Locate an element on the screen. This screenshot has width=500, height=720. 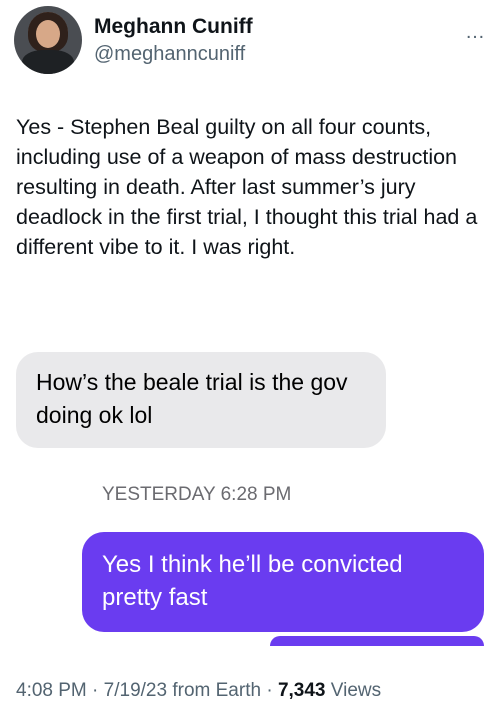
tweet-source: from Earth is located at coordinates (217, 690).